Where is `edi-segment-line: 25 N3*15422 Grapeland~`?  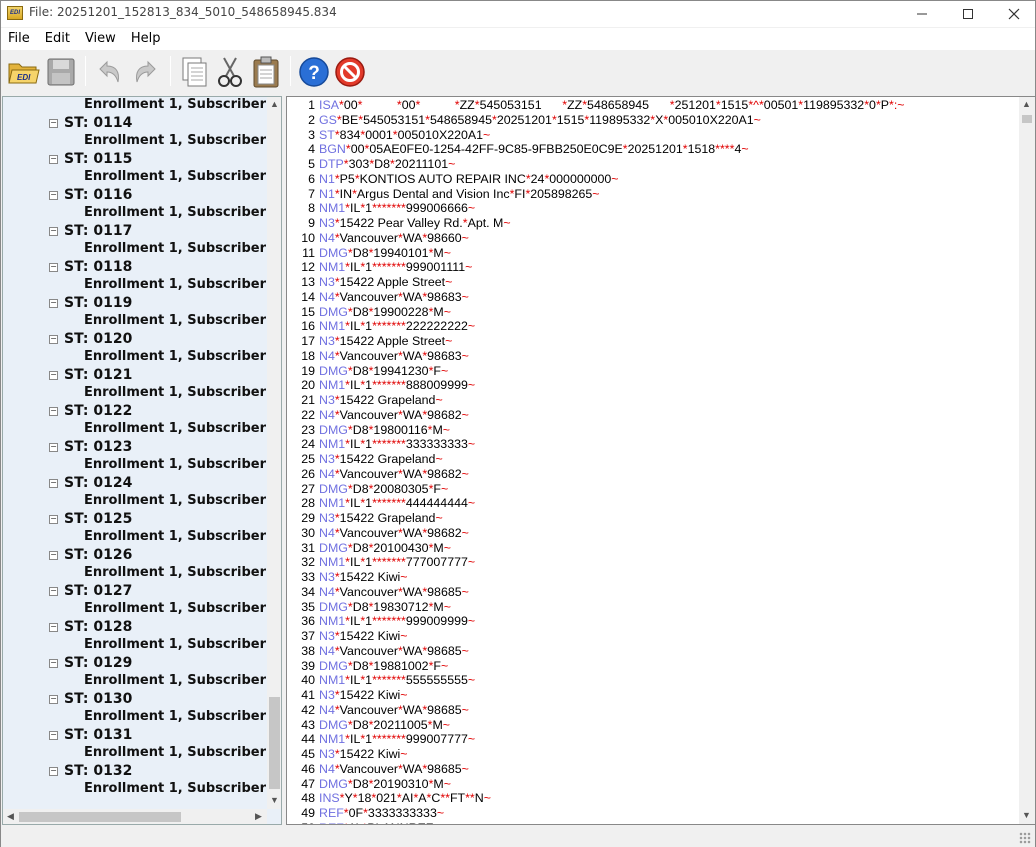 edi-segment-line: 25 N3*15422 Grapeland~ is located at coordinates (653, 459).